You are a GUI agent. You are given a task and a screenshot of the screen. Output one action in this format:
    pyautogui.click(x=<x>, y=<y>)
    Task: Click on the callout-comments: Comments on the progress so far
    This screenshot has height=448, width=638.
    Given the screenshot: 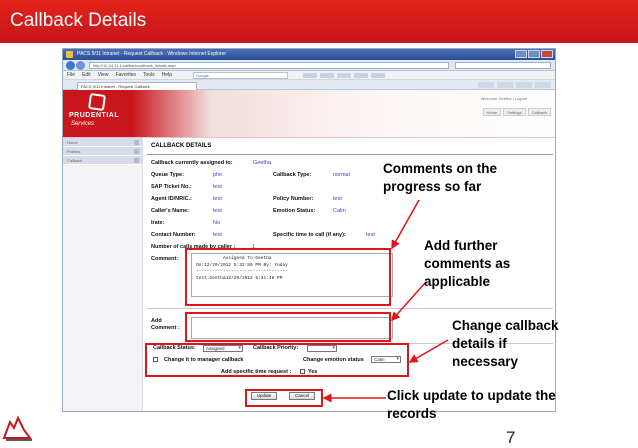 What is the action you would take?
    pyautogui.click(x=440, y=178)
    